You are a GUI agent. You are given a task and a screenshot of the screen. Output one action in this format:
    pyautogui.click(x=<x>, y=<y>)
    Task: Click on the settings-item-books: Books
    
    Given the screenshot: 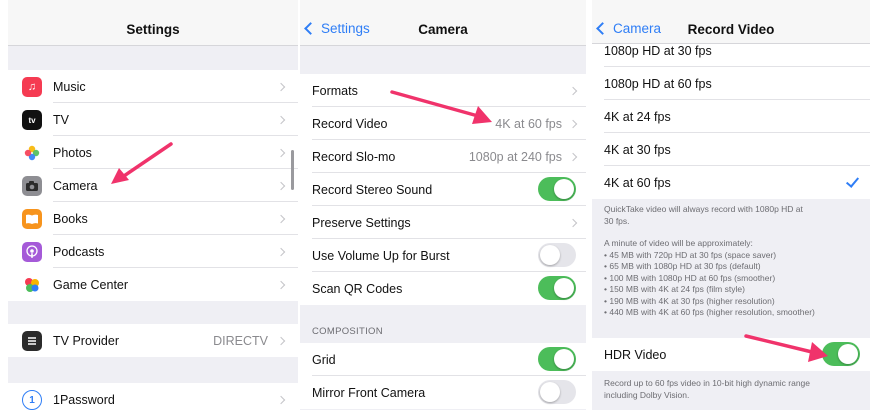 What is the action you would take?
    pyautogui.click(x=153, y=218)
    